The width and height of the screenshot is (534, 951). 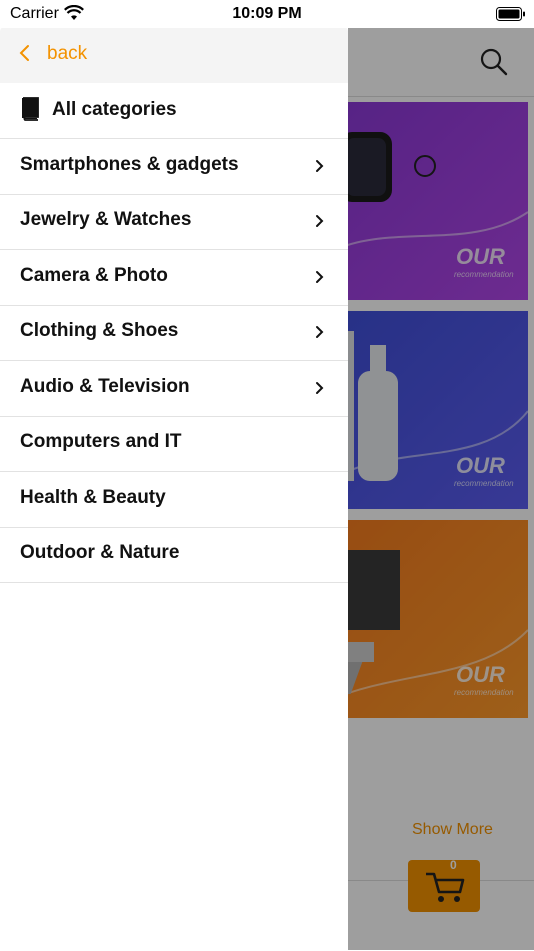 I want to click on category-row-clothing: Clothing & Shoes, so click(x=174, y=333).